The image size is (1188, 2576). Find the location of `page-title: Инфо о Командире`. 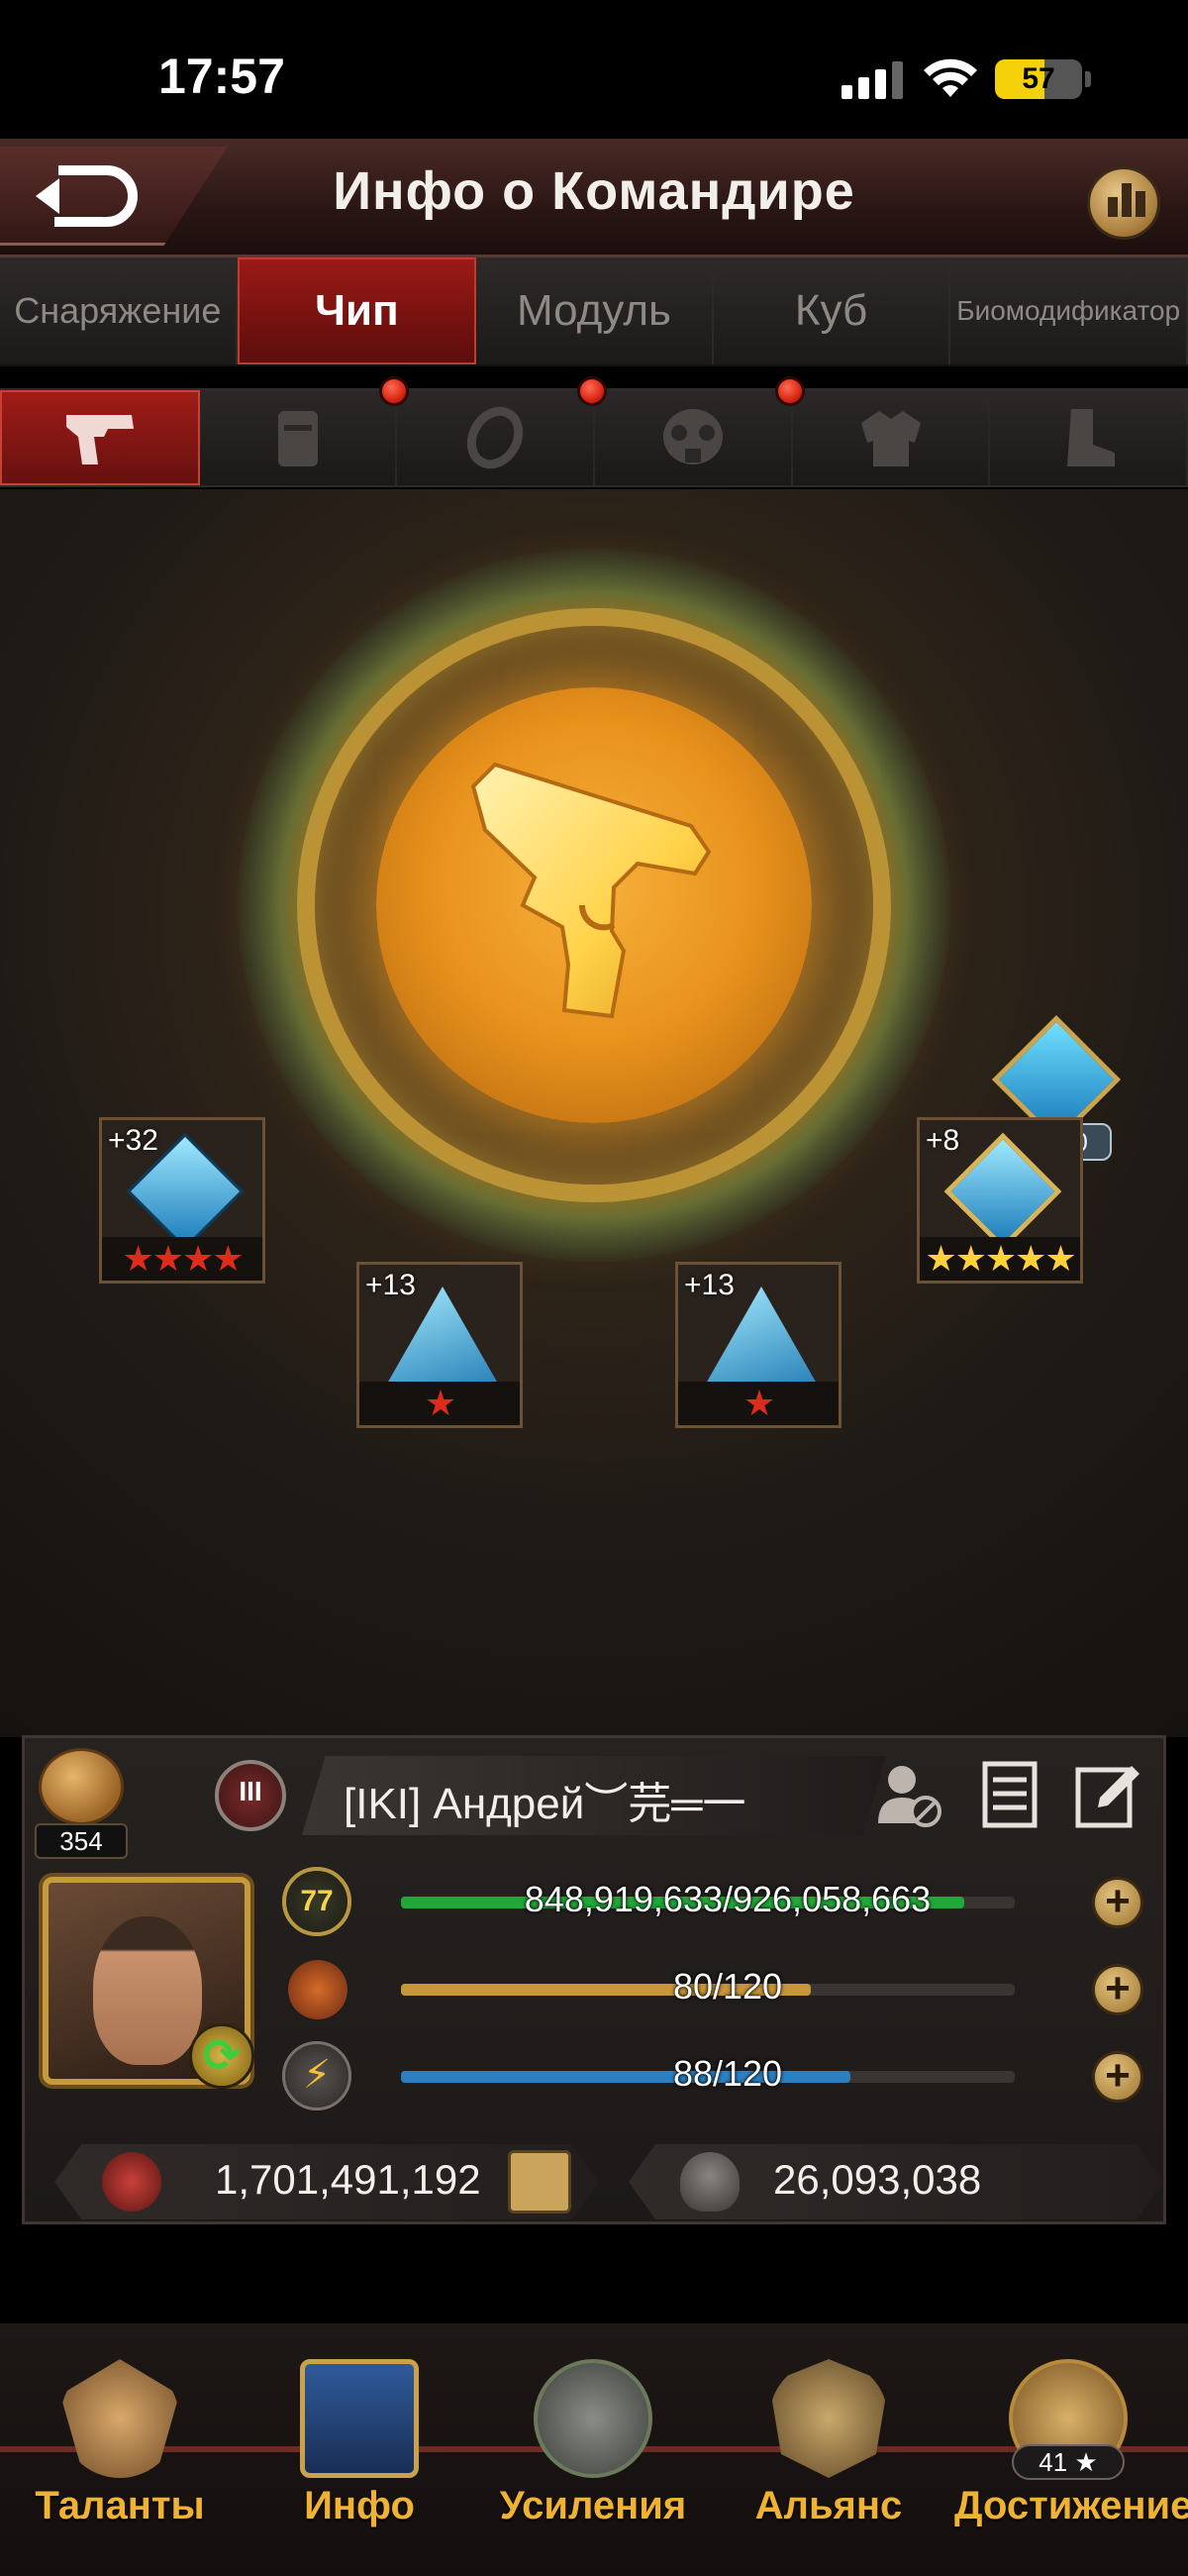

page-title: Инфо о Командире is located at coordinates (594, 191).